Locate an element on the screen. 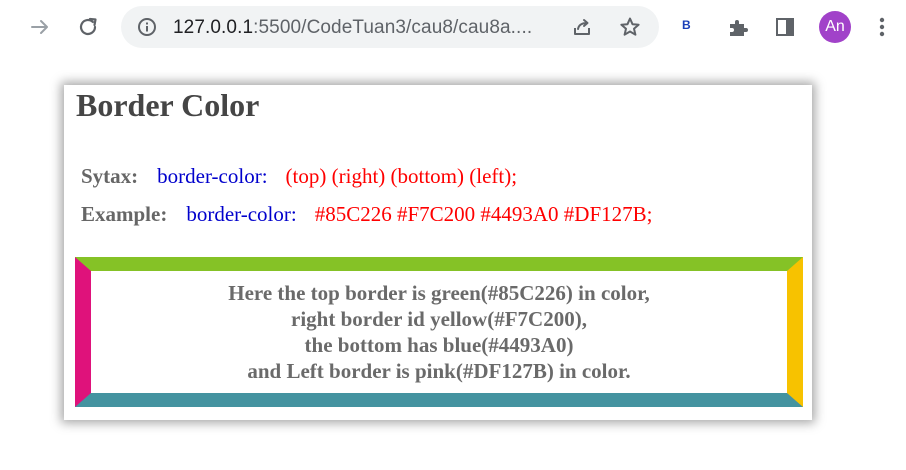  menu-icon is located at coordinates (882, 27).